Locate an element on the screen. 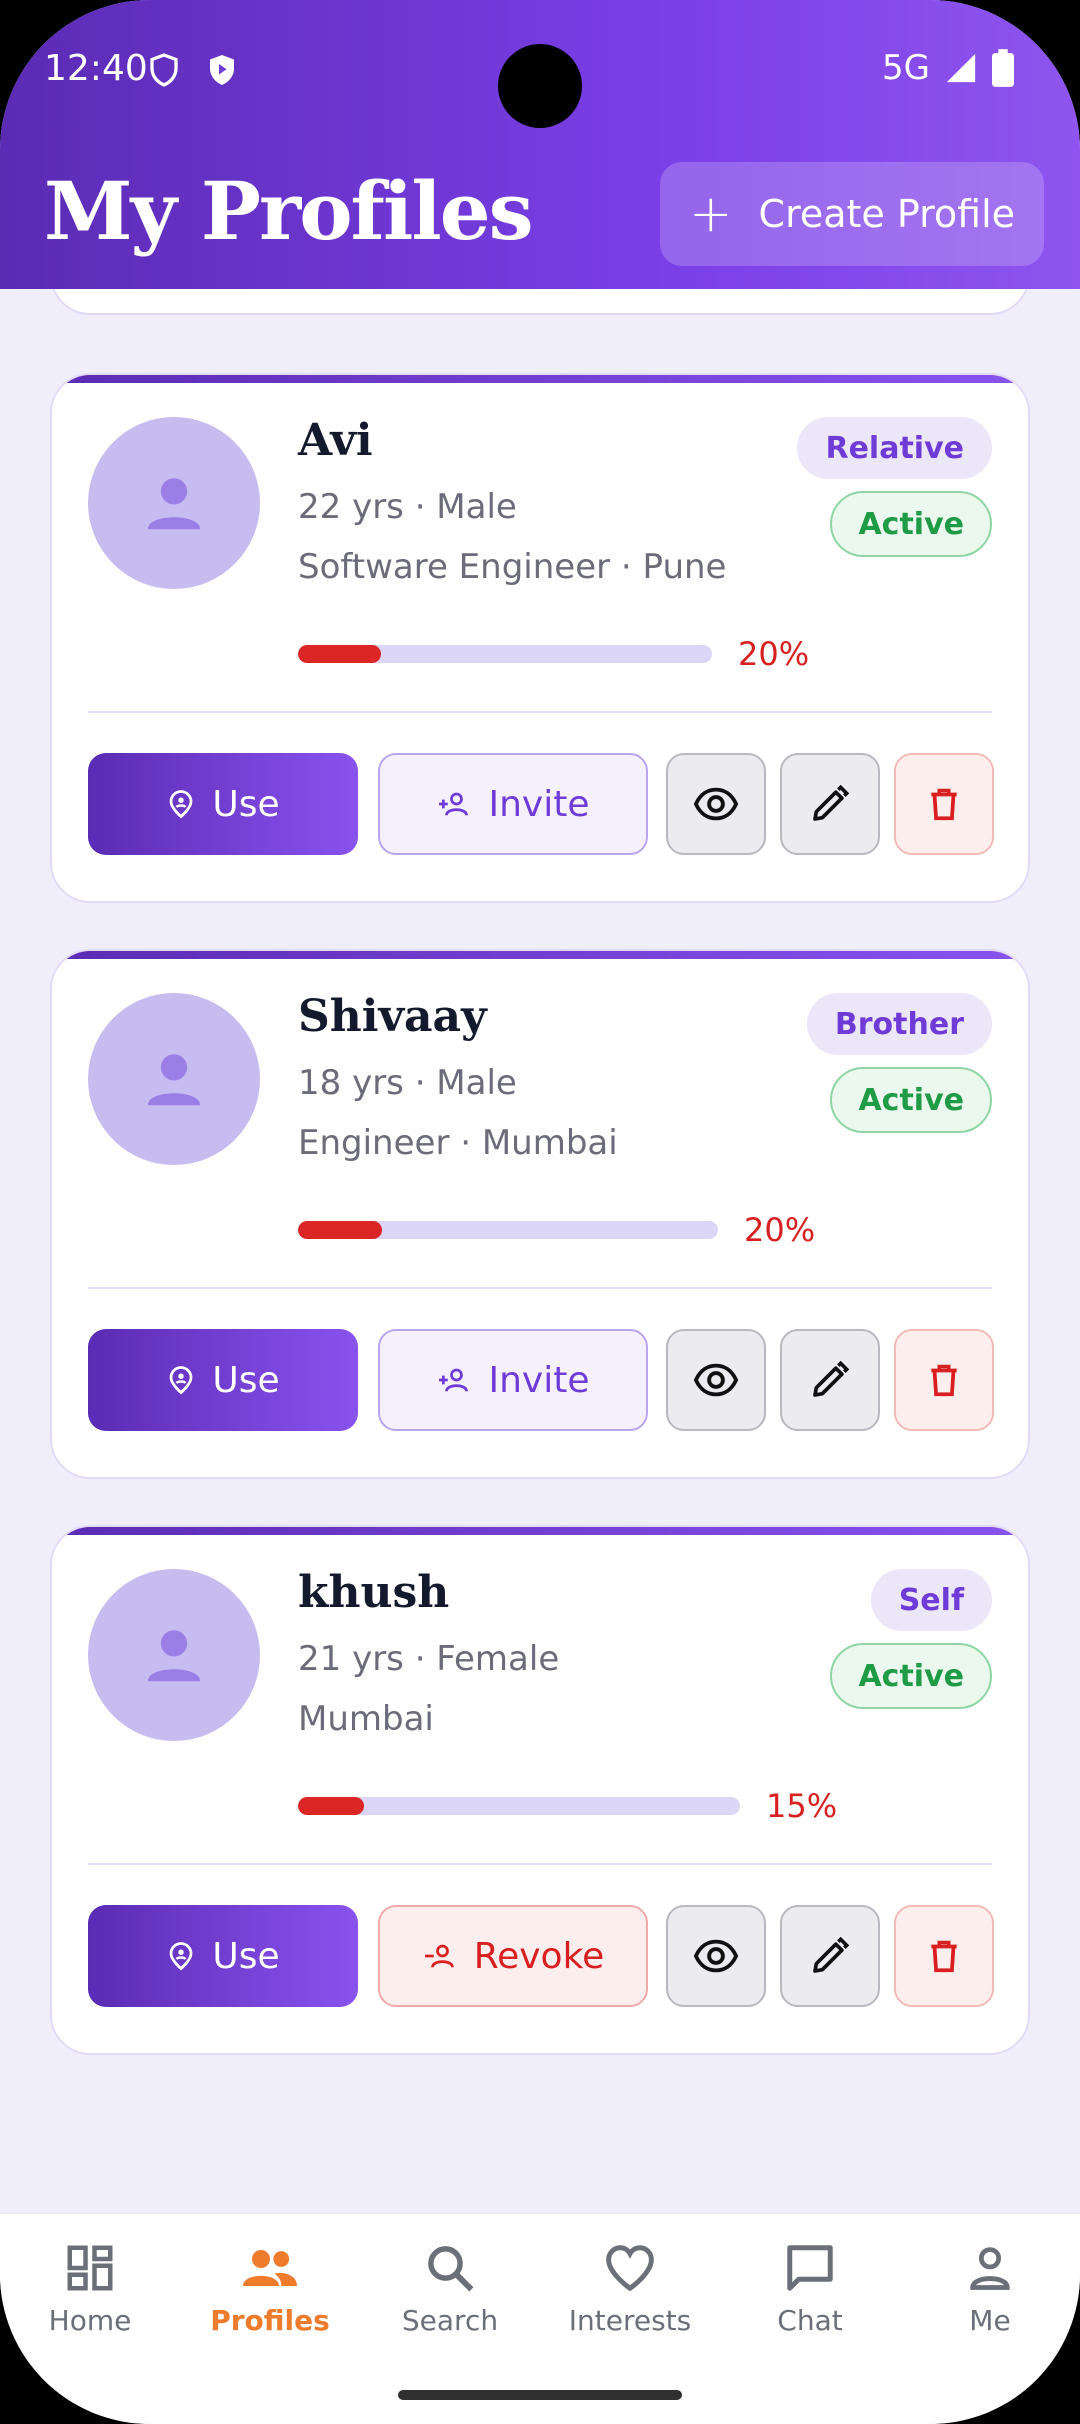 The image size is (1080, 2424). nav-item-home: Home is located at coordinates (90, 2288).